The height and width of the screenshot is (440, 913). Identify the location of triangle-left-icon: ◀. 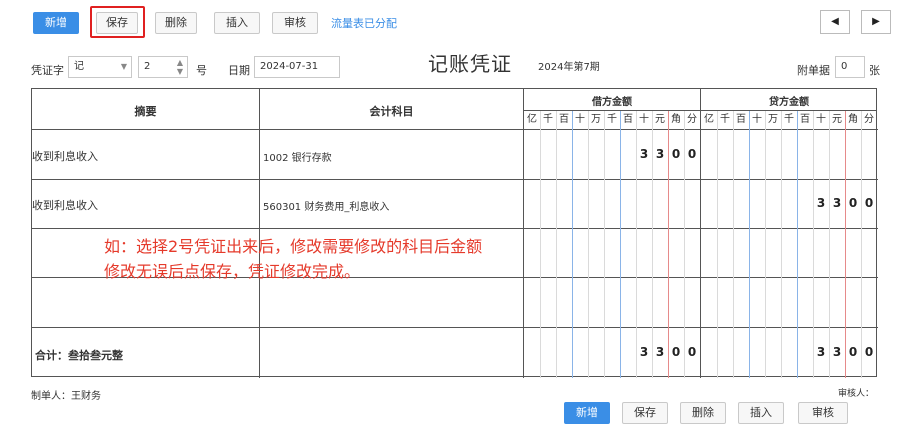
(835, 21).